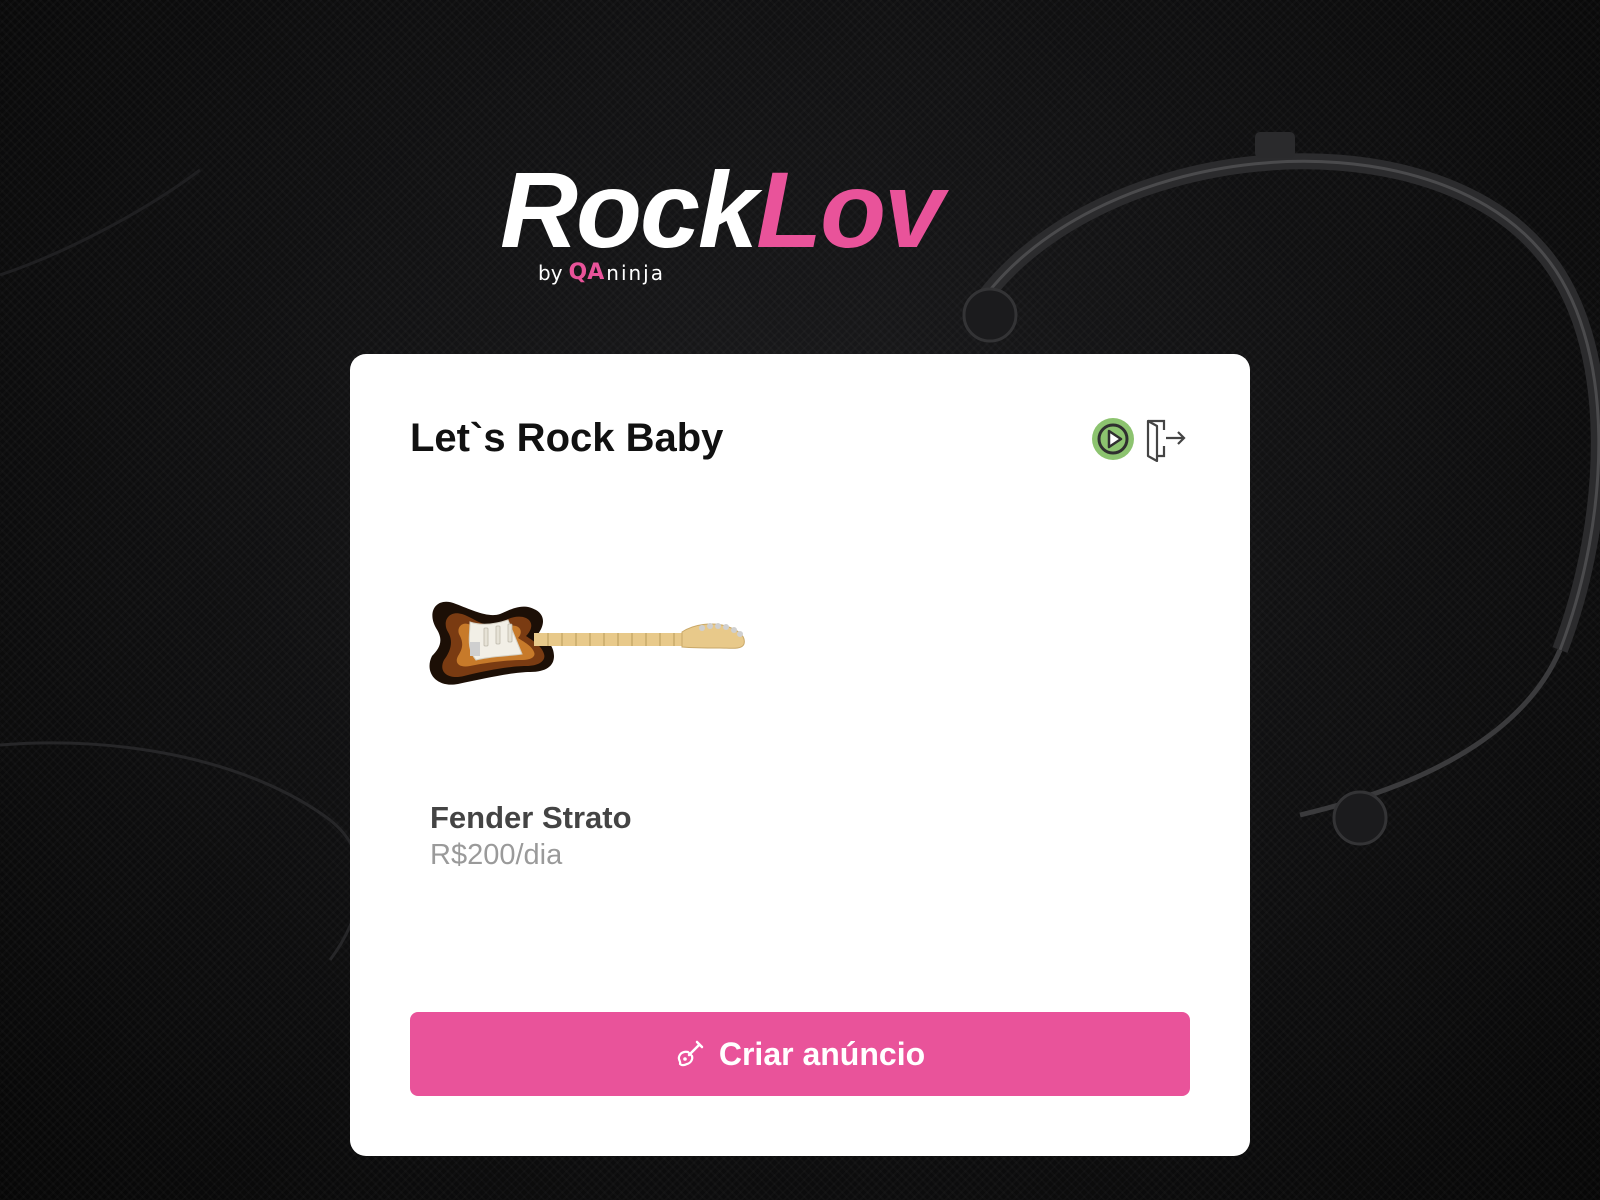 This screenshot has width=1600, height=1200. I want to click on play-button, so click(1113, 439).